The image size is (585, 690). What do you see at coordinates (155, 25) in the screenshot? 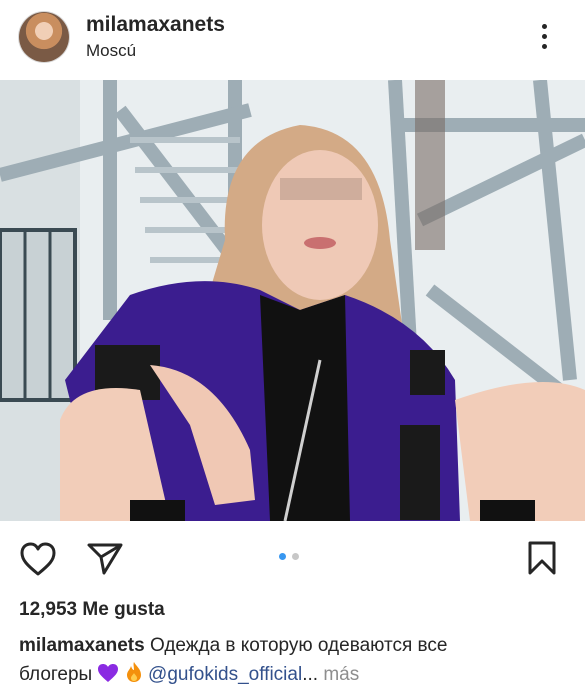
I see `post-username: milamaxanets` at bounding box center [155, 25].